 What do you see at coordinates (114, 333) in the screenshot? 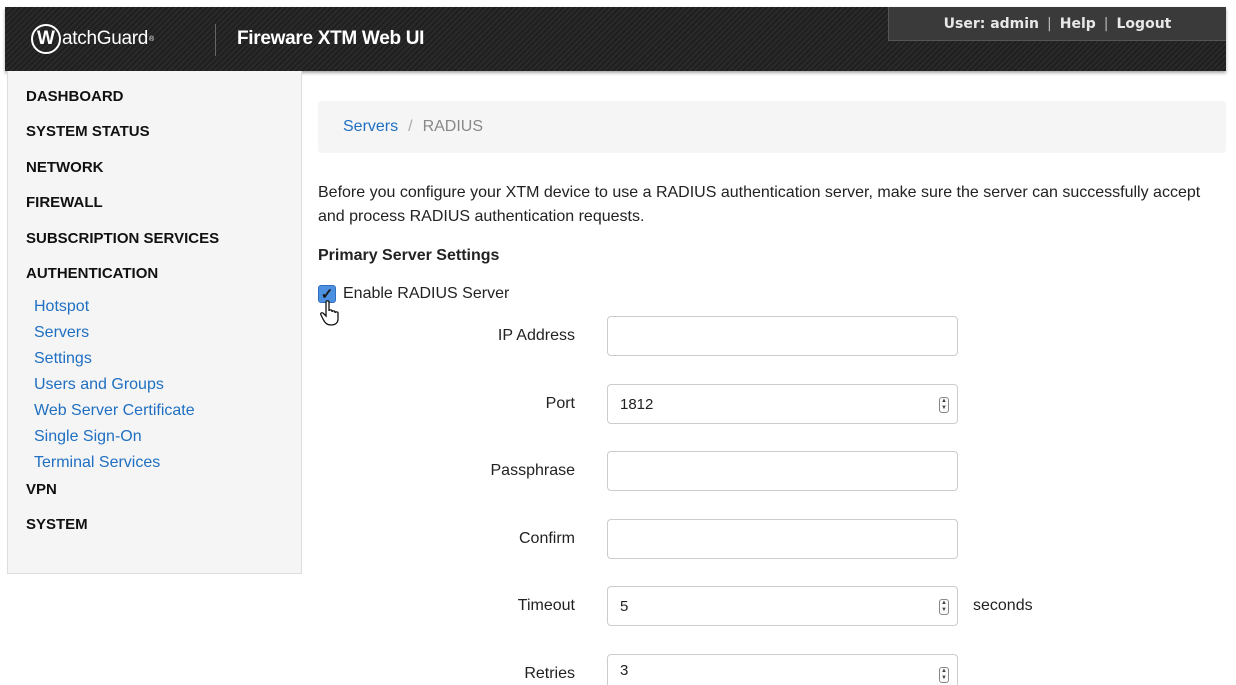
I see `sidebar-subitem-servers: Servers` at bounding box center [114, 333].